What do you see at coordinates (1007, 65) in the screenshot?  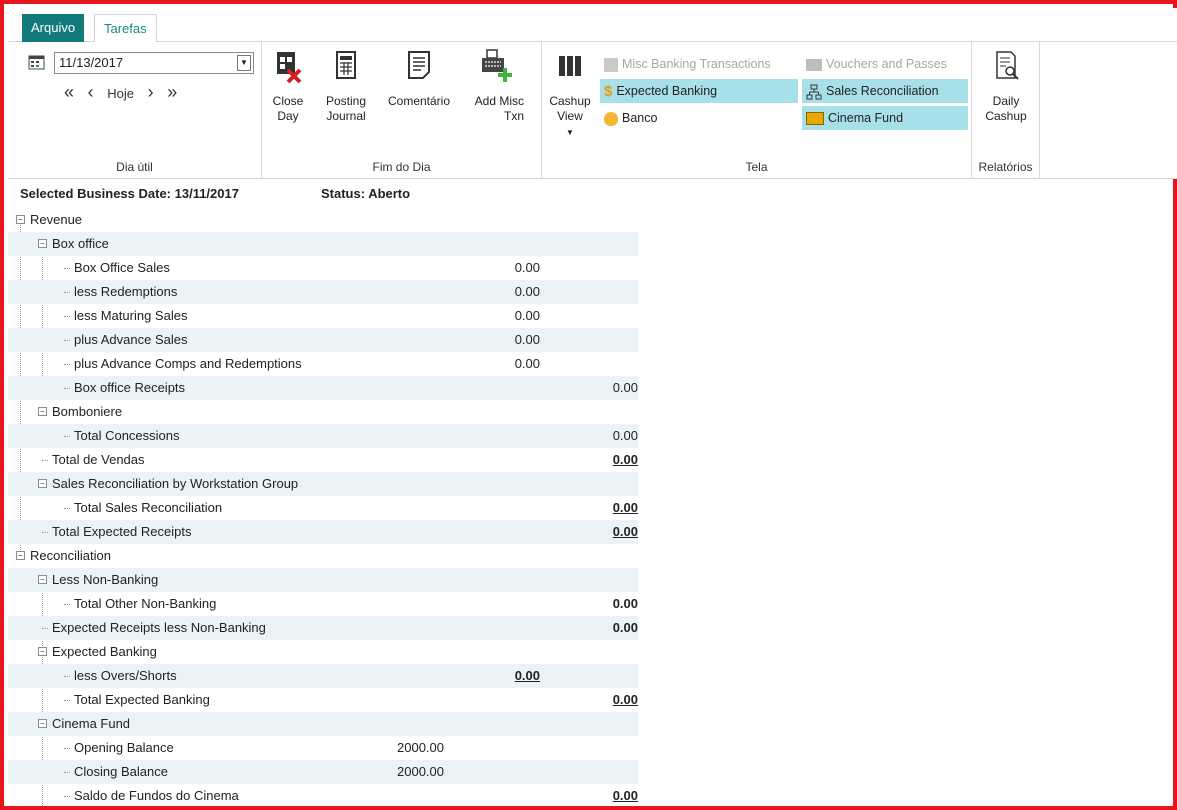 I see `report-search-icon` at bounding box center [1007, 65].